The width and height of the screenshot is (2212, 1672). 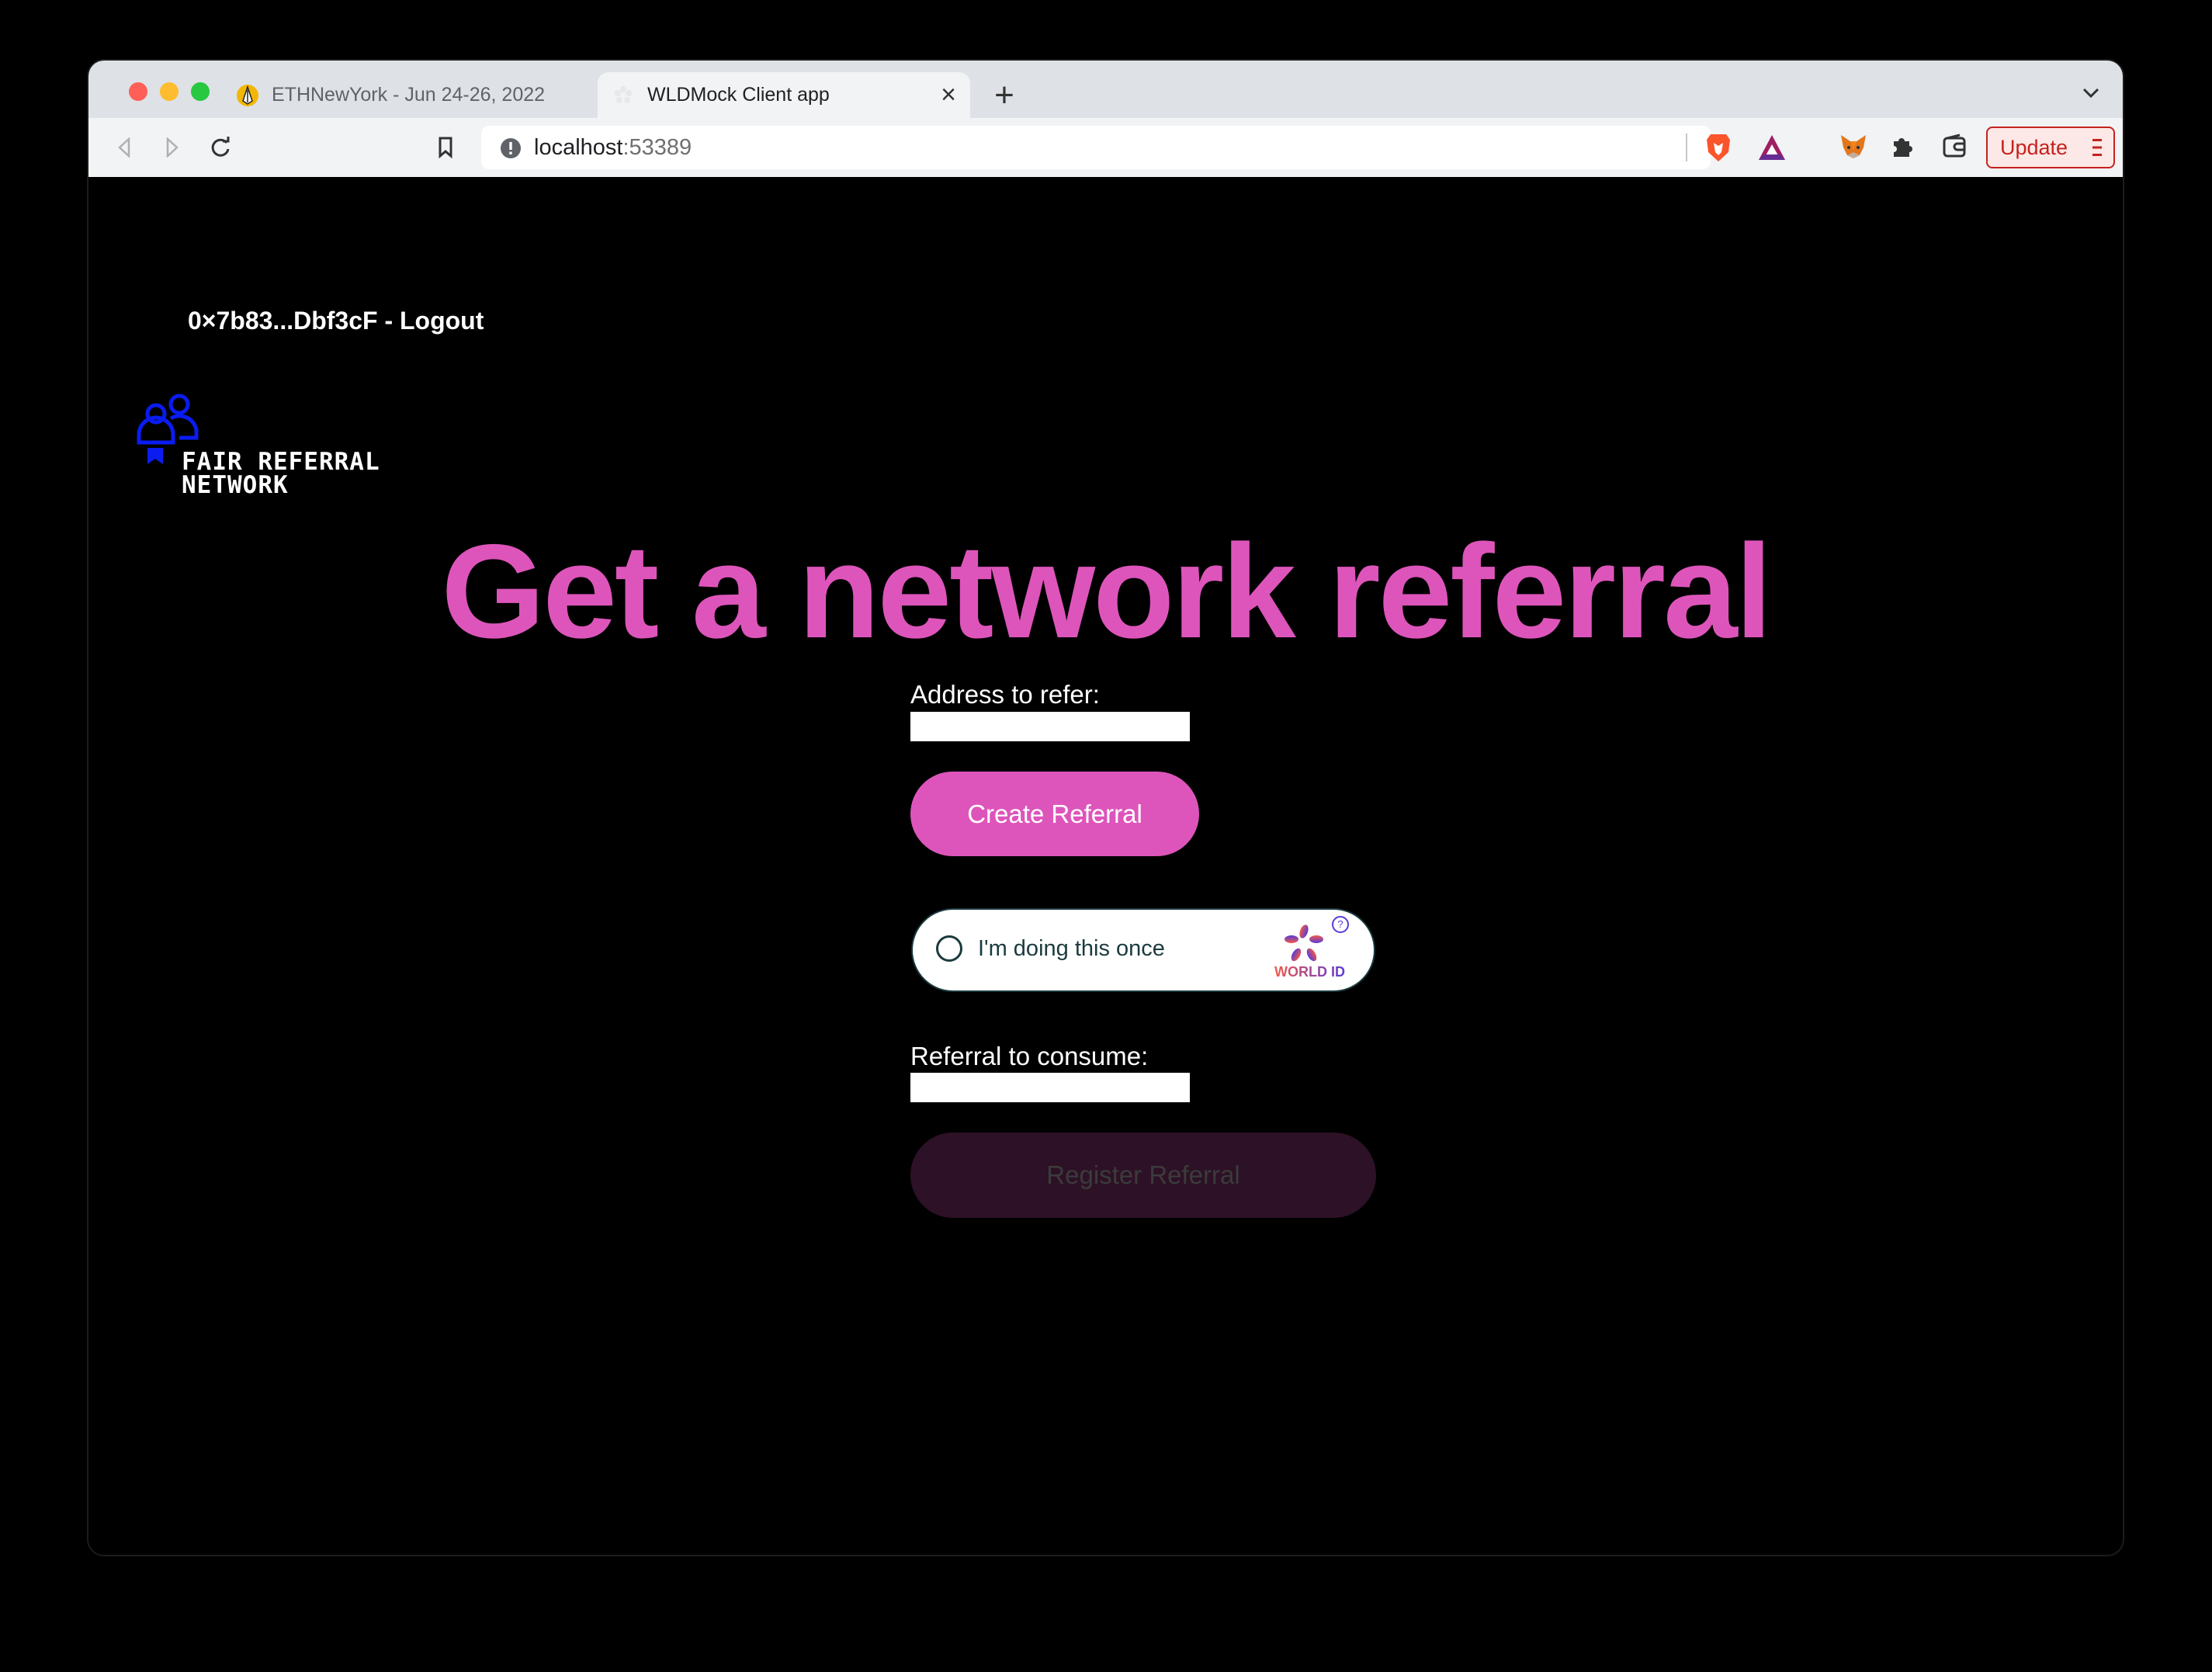 I want to click on logo-text: FAIR REFERRAL NETWORK, so click(x=281, y=473).